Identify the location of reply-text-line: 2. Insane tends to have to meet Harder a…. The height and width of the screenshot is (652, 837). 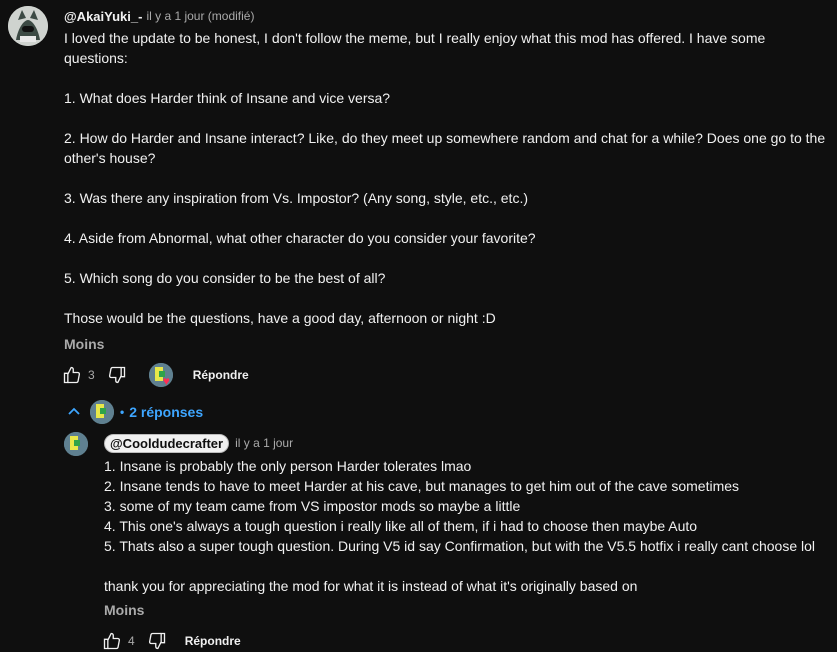
(422, 486).